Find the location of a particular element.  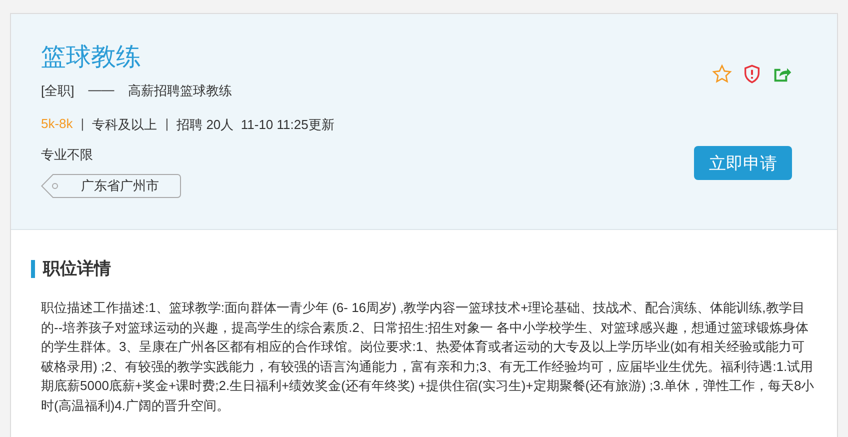

shield-alert-icon is located at coordinates (752, 74).